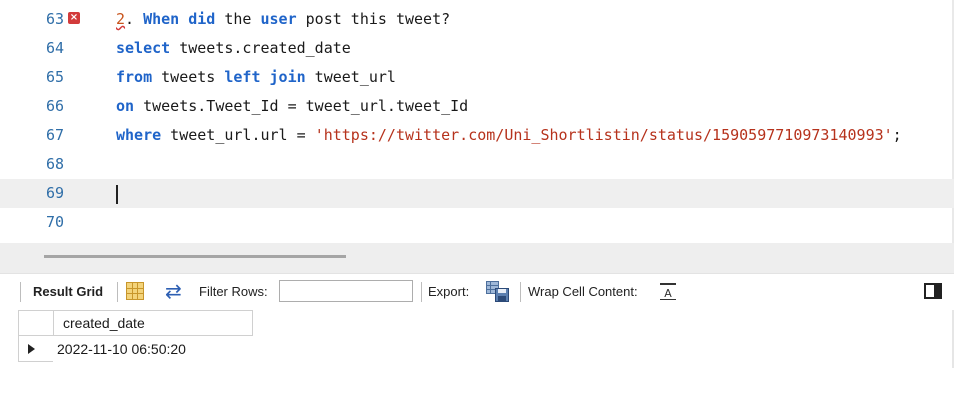 The image size is (976, 412). Describe the element at coordinates (477, 258) in the screenshot. I see `panel-splitter` at that location.